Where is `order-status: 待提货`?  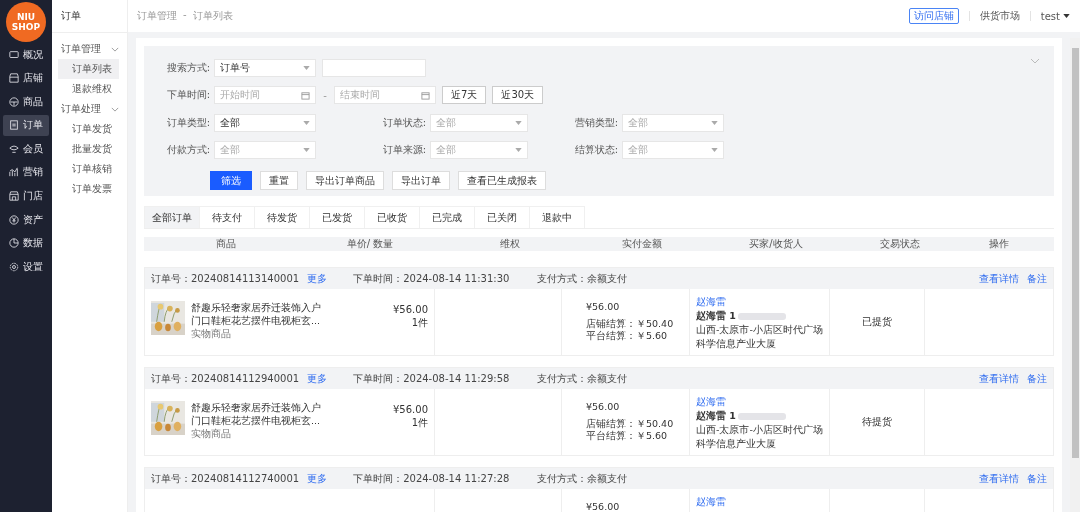
order-status: 待提货 is located at coordinates (877, 422).